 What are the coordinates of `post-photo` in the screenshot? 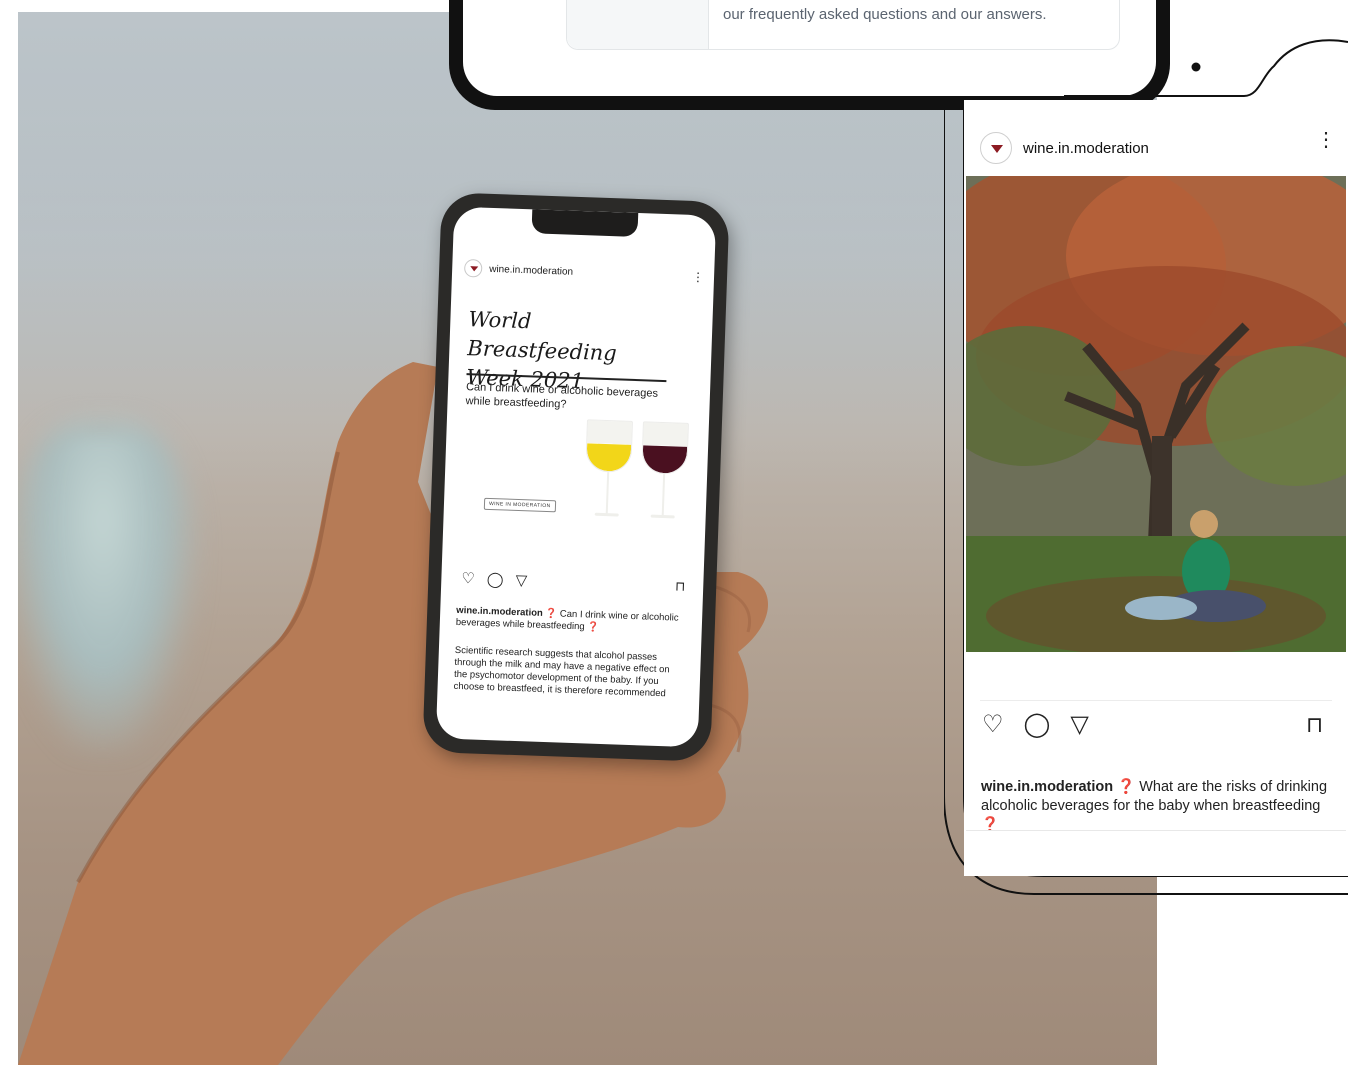 It's located at (1156, 414).